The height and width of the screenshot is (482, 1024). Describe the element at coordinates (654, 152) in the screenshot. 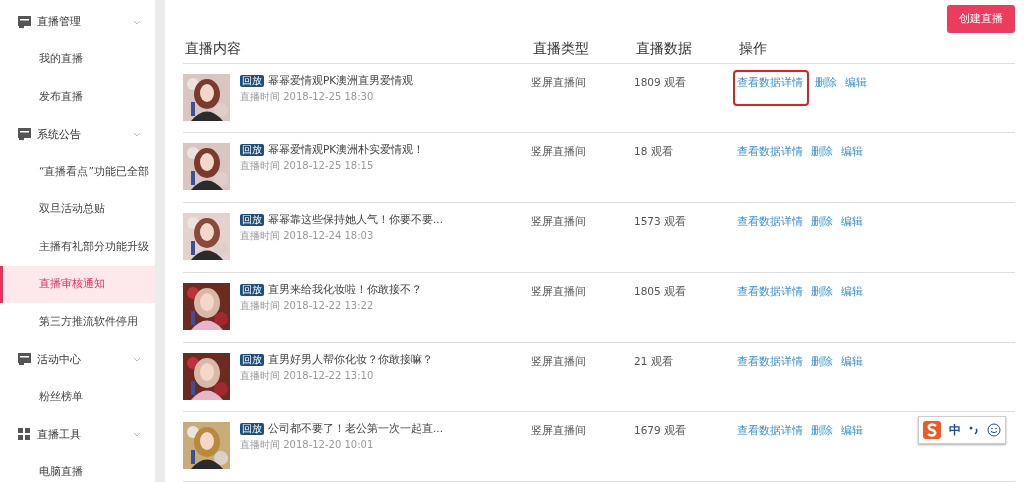

I see `table-cell-text: 18 观看` at that location.